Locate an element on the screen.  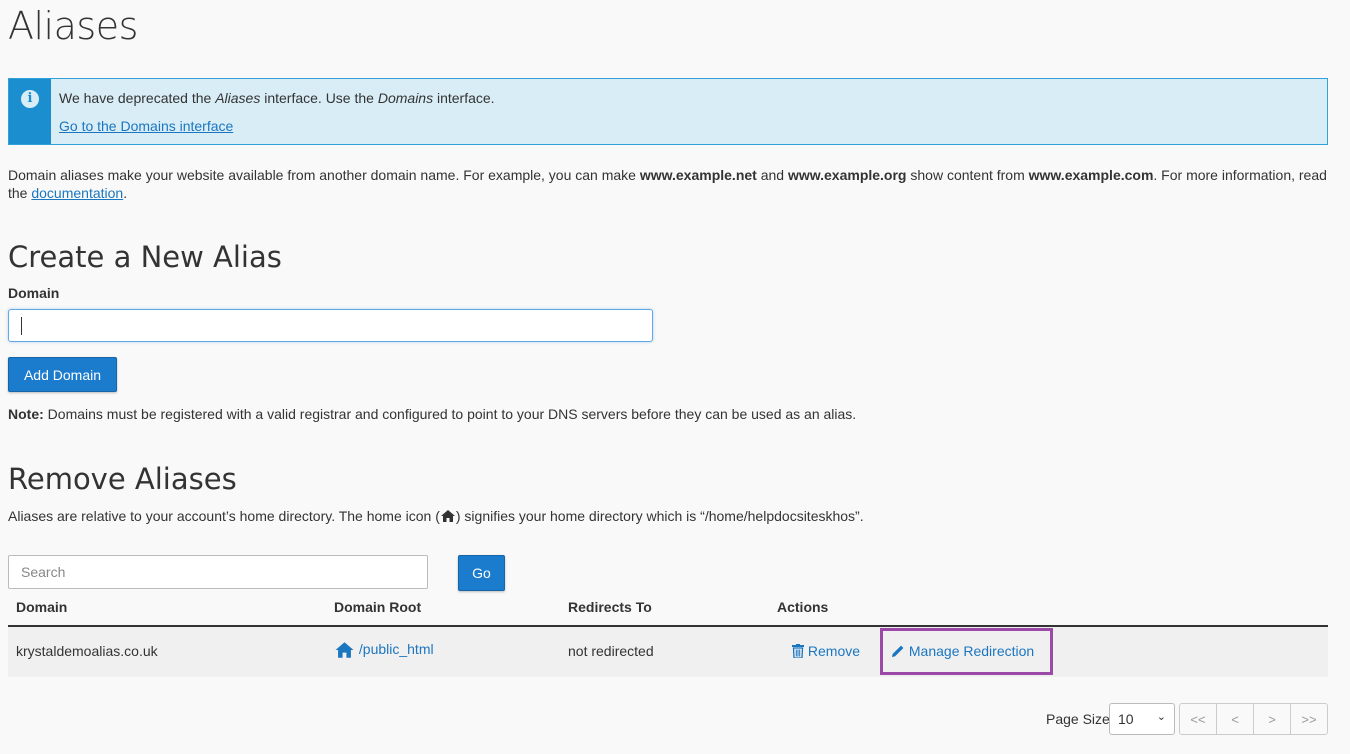
notice-sidebar: i is located at coordinates (30, 111).